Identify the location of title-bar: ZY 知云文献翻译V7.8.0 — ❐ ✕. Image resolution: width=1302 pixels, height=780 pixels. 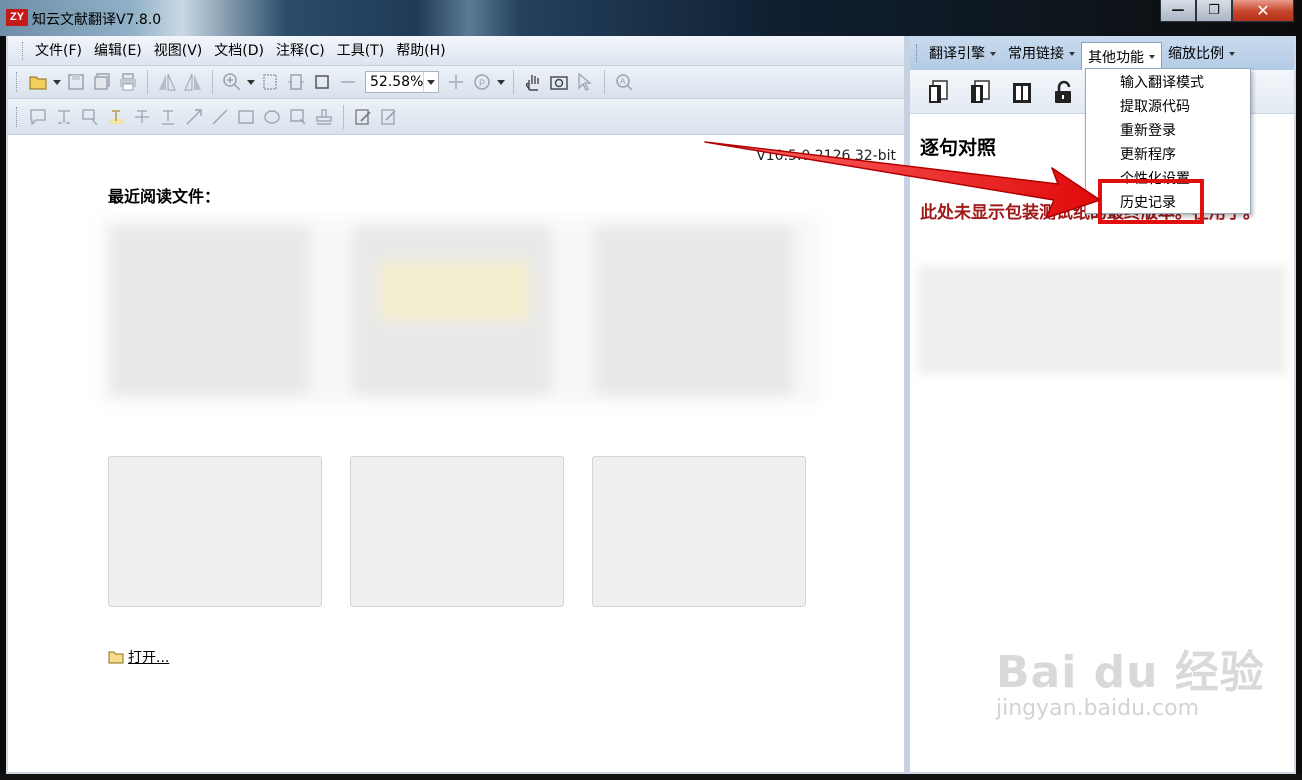
(651, 18).